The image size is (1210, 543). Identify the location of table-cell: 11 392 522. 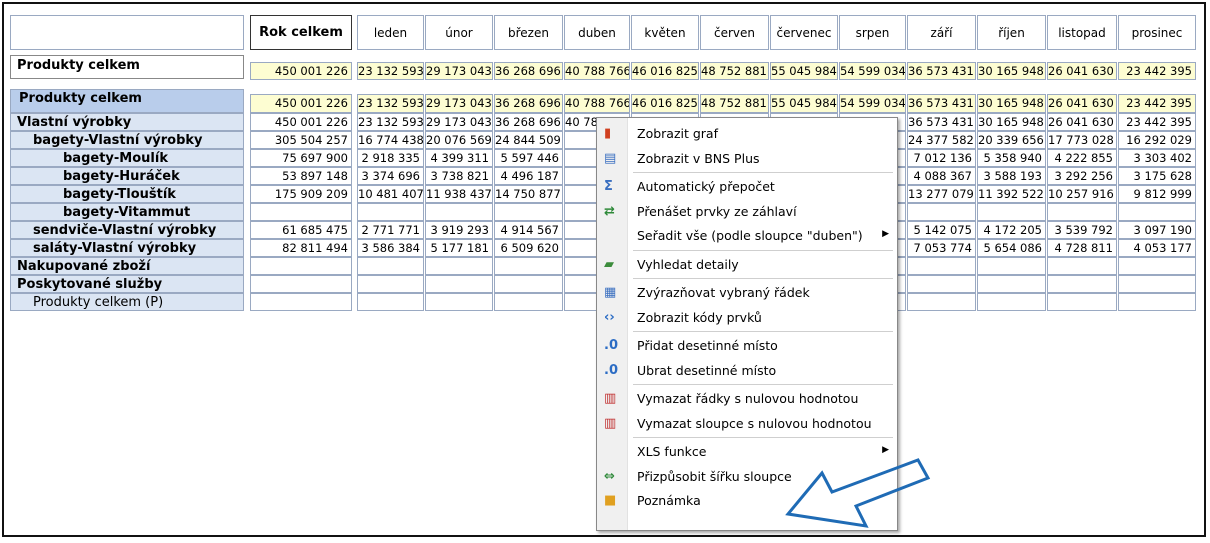
(1011, 194).